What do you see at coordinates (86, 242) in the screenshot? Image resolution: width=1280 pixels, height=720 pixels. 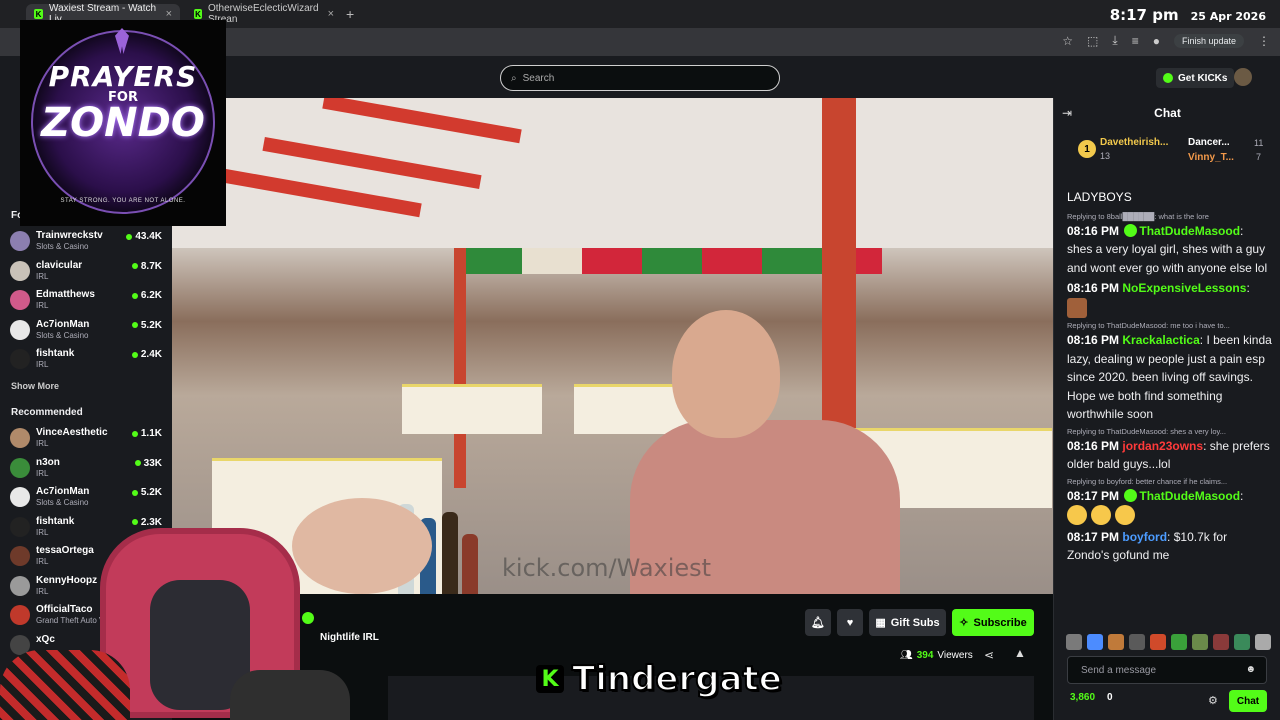 I see `sidebar-channel-item: Trainwreckstv Slots & Casino 43.4K` at bounding box center [86, 242].